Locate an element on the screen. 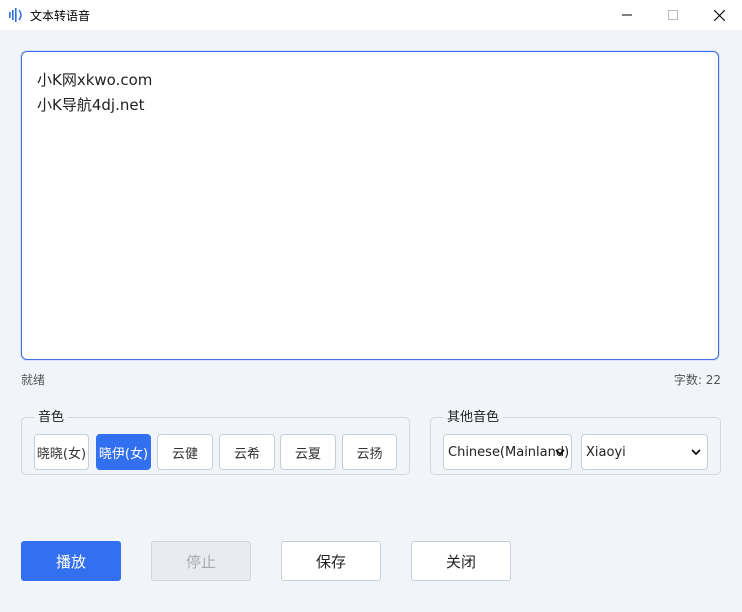 The image size is (742, 612). editor-line: 小K导航4dj.net is located at coordinates (91, 105).